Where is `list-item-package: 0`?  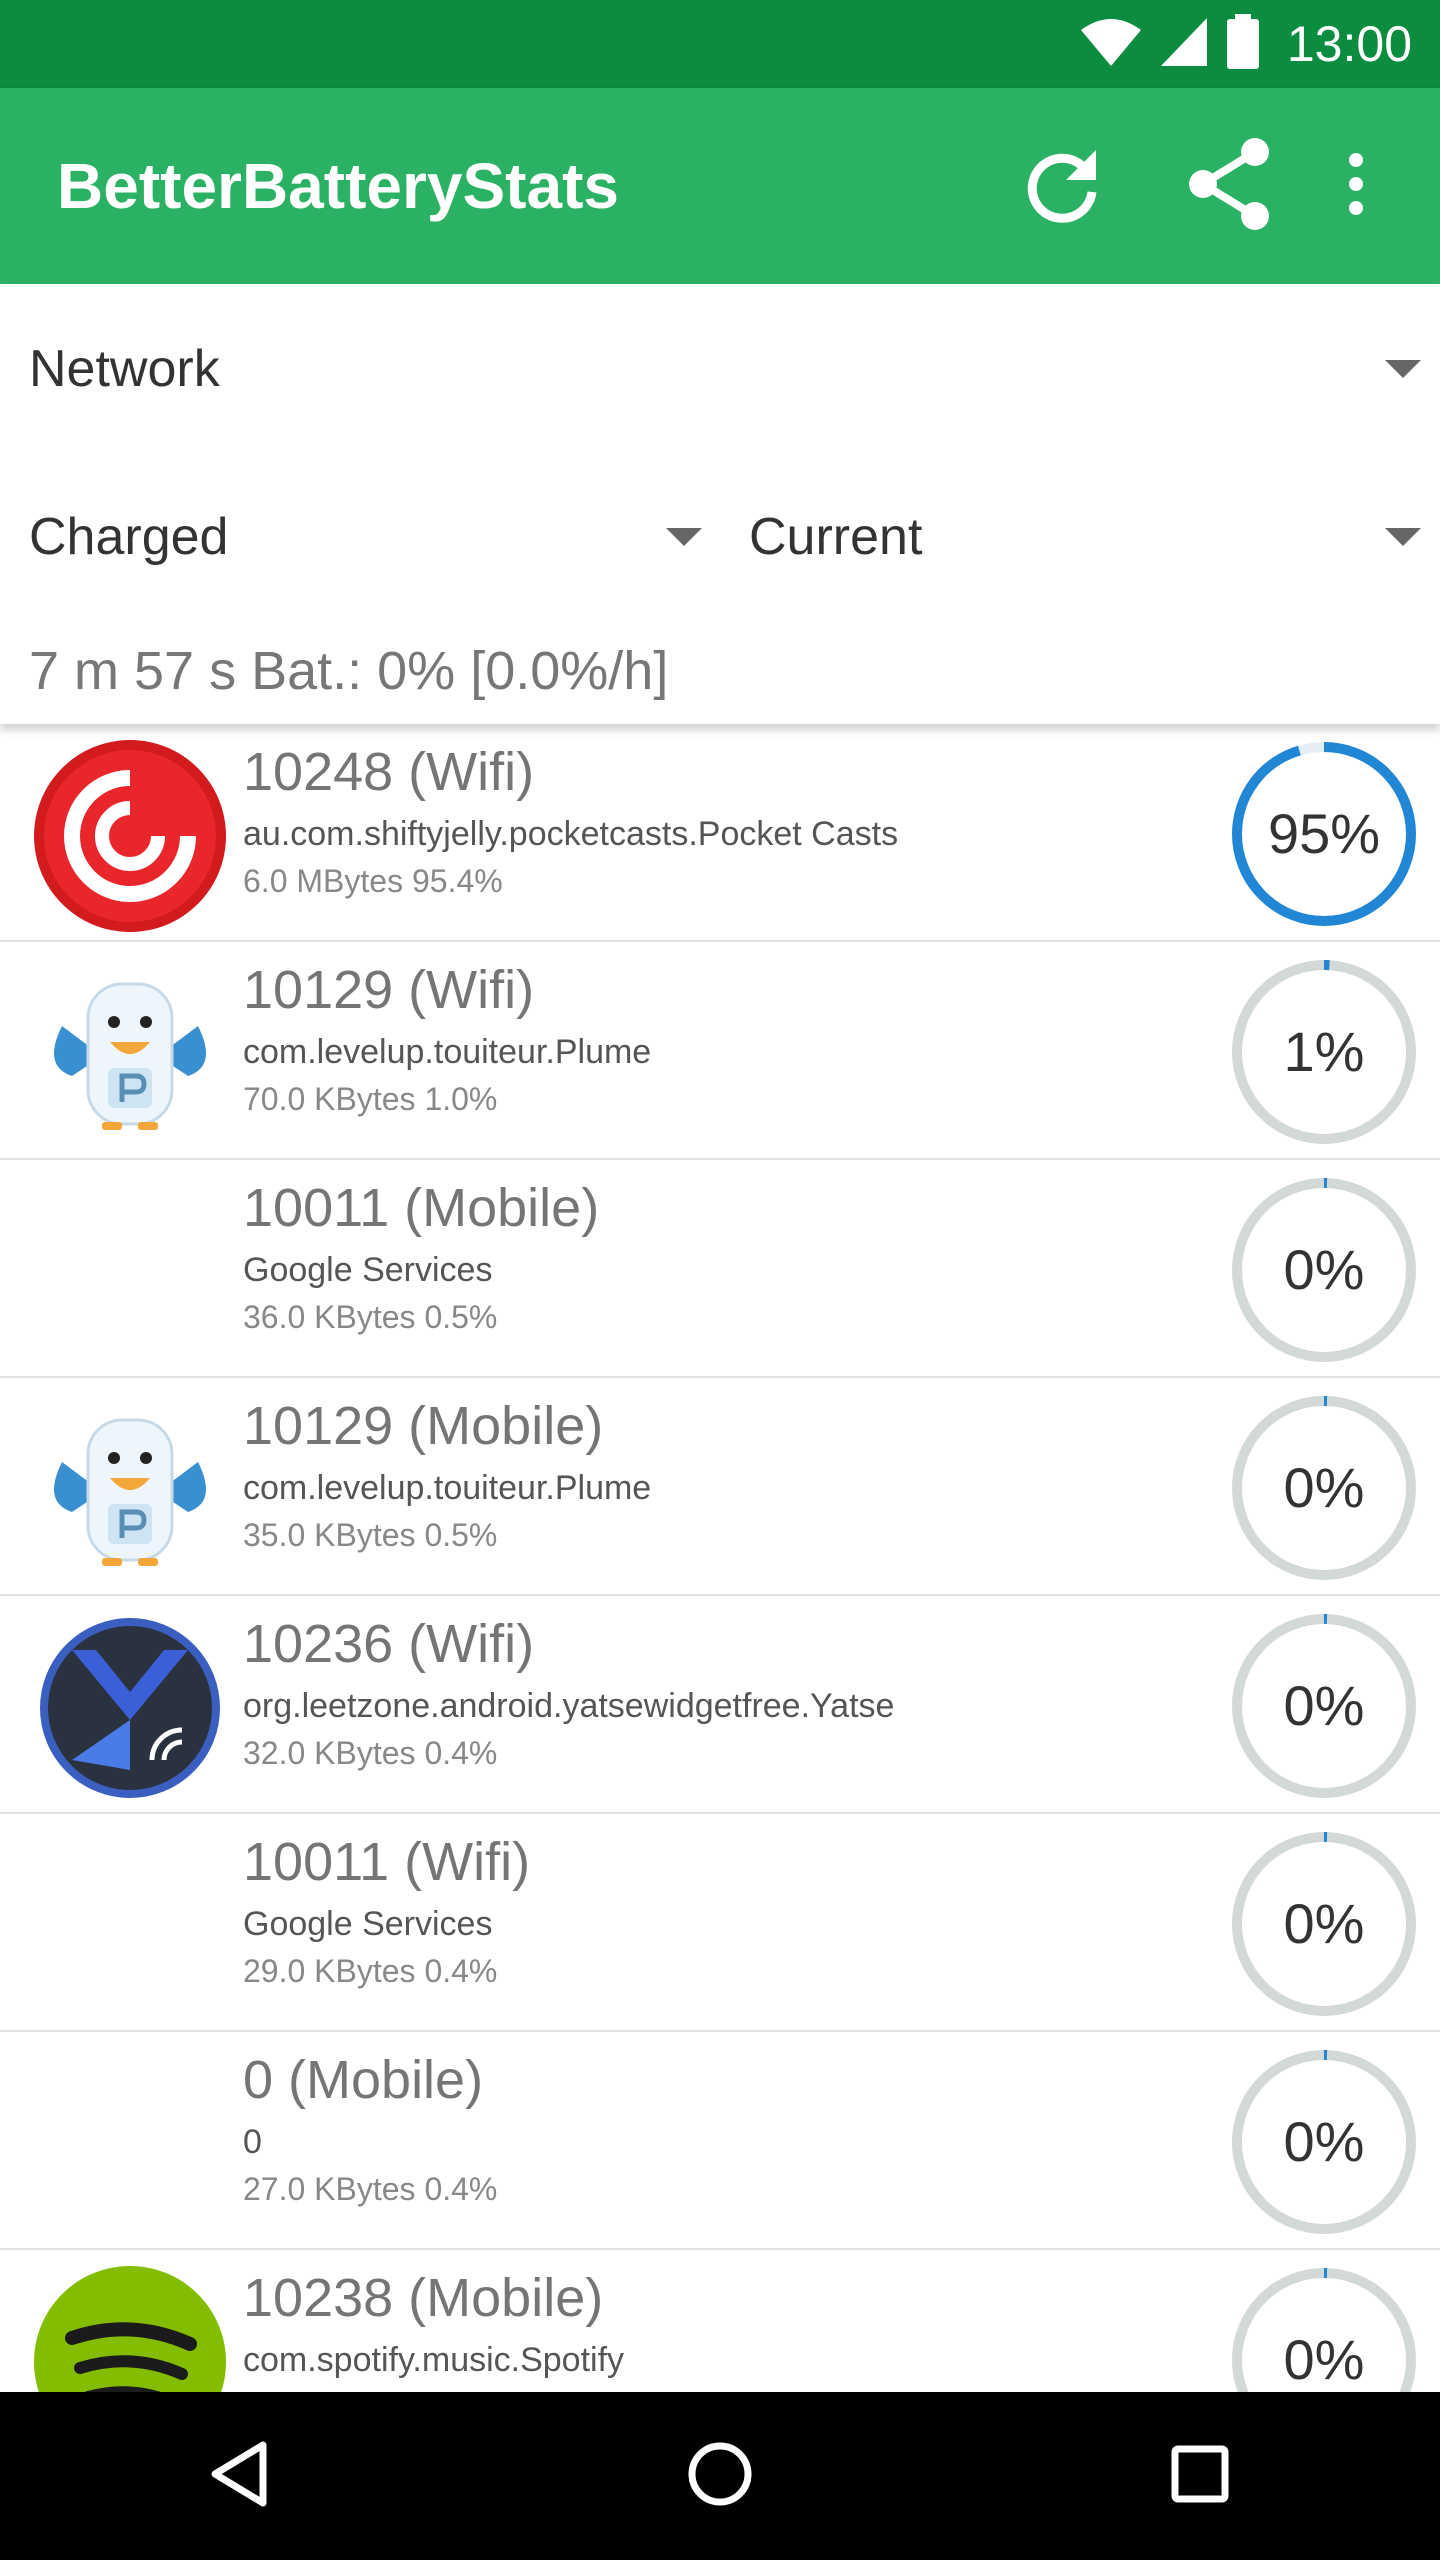
list-item-package: 0 is located at coordinates (252, 2142).